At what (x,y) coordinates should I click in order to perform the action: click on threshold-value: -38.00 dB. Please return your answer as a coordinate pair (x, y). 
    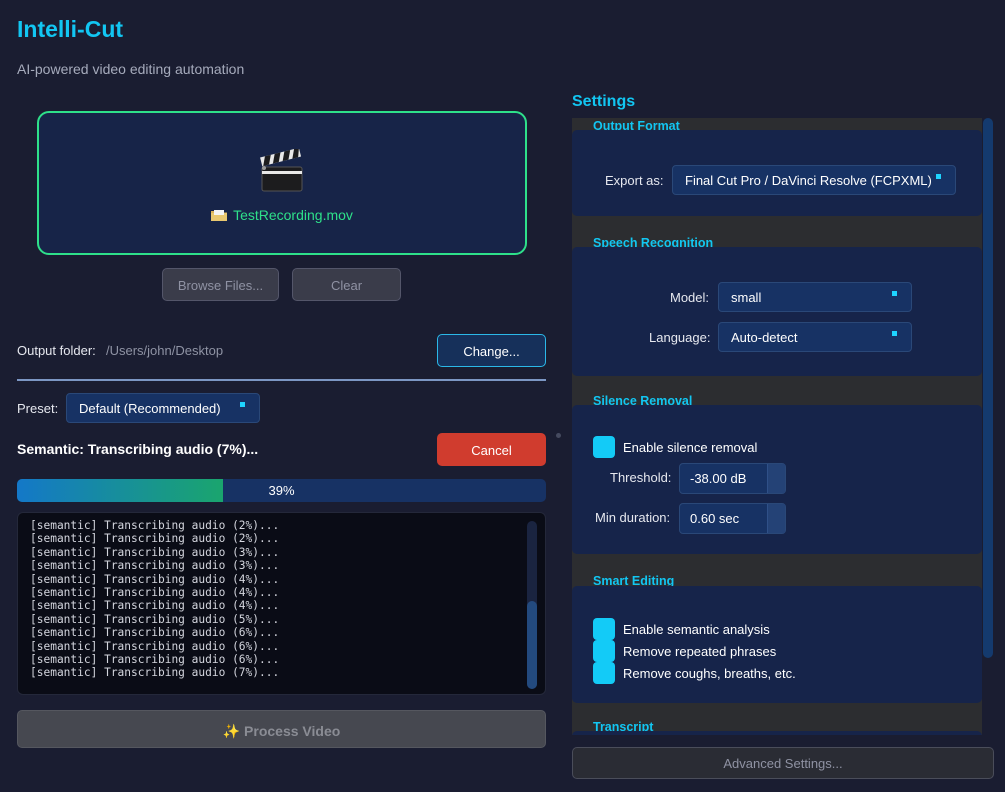
    Looking at the image, I should click on (718, 478).